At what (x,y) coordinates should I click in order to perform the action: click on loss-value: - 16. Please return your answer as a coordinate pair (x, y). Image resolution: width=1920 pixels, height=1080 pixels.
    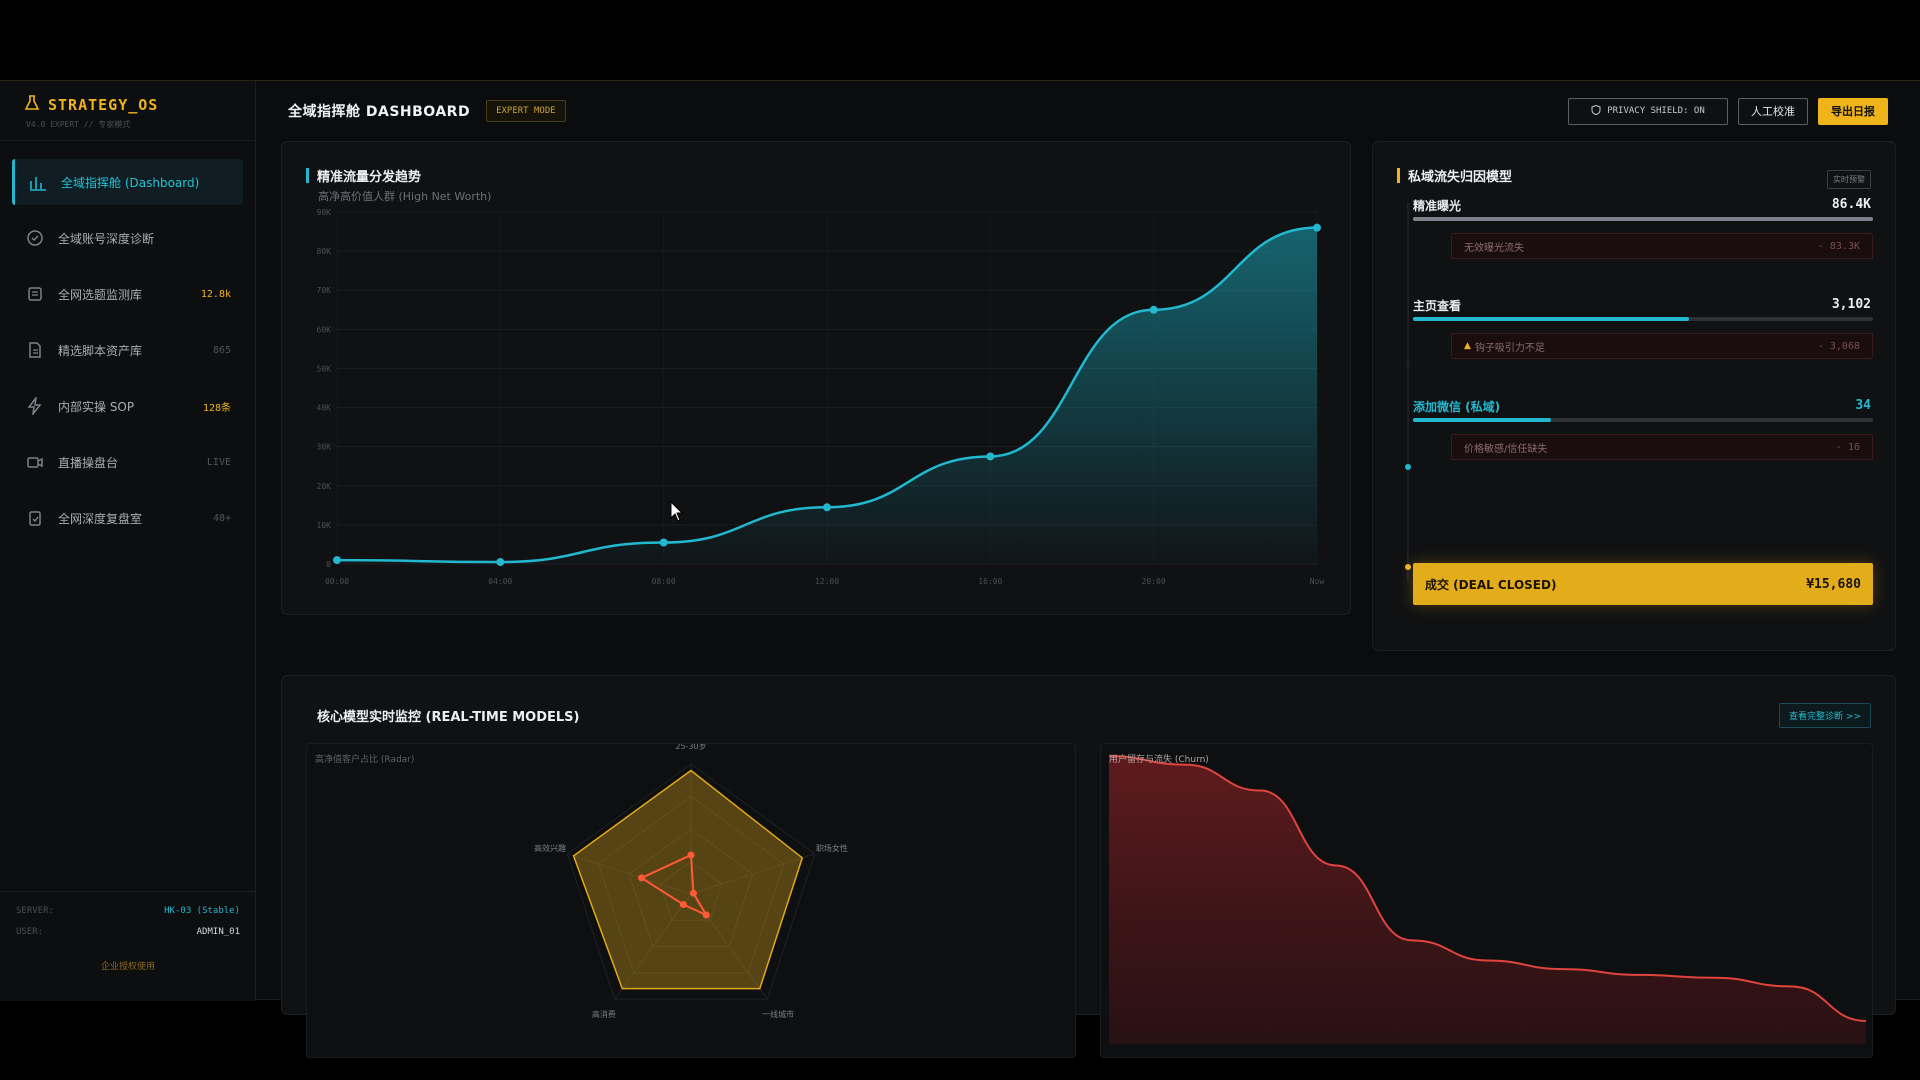
    Looking at the image, I should click on (1847, 447).